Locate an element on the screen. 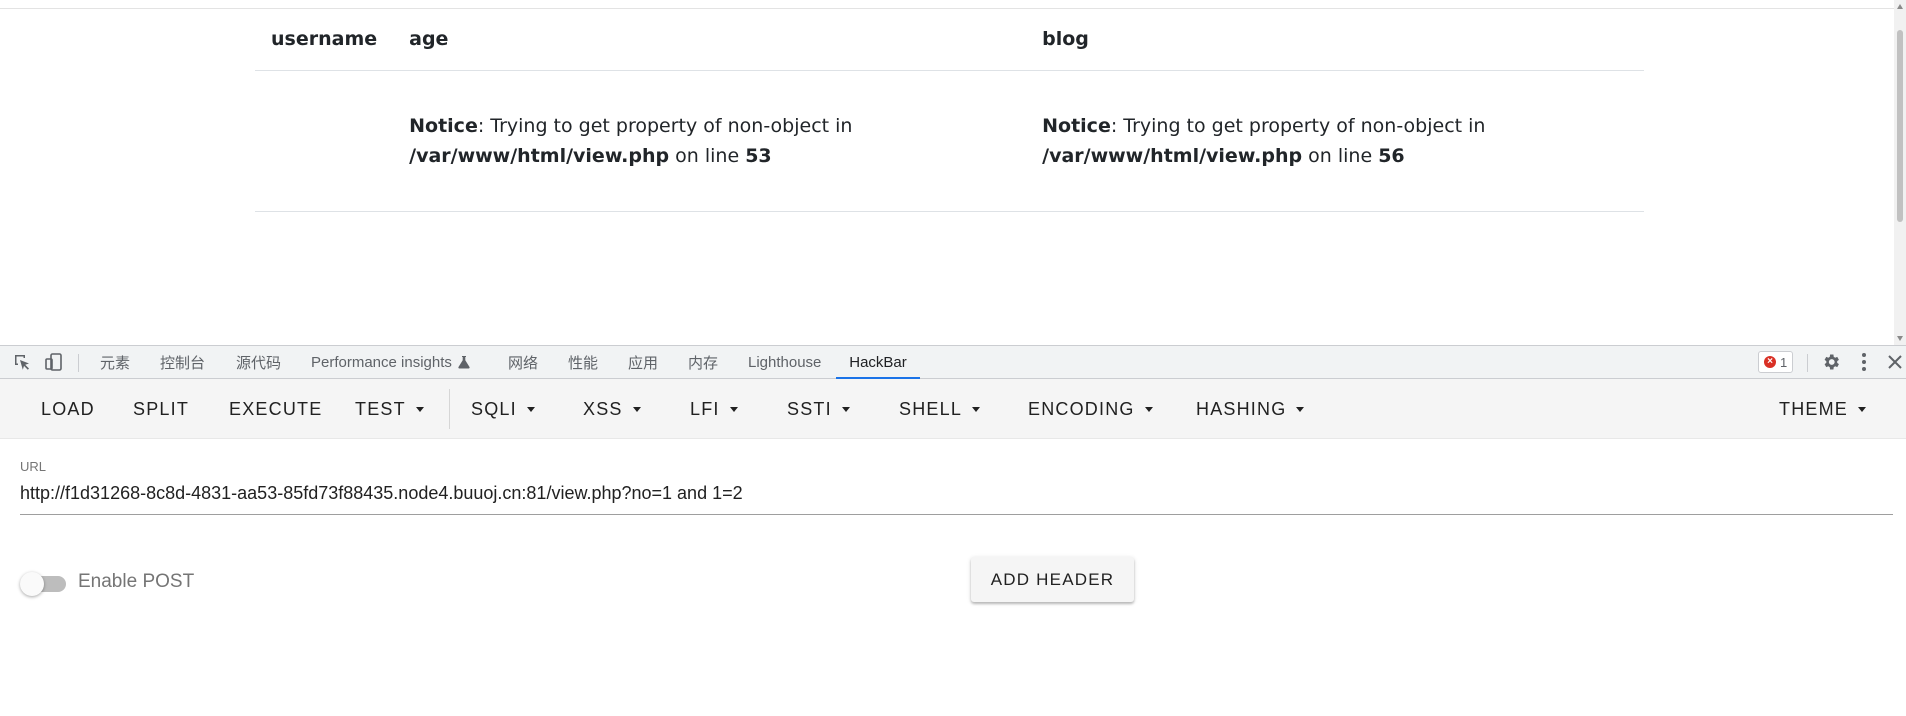  shell-menu-label: SHELL is located at coordinates (931, 408).